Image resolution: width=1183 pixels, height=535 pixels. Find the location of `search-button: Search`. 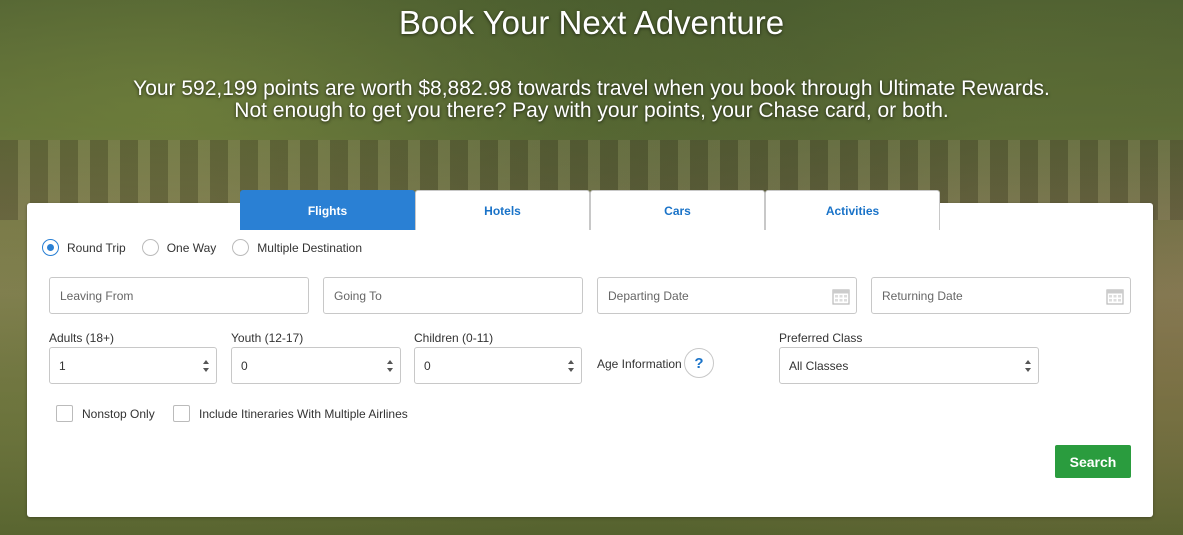

search-button: Search is located at coordinates (1093, 461).